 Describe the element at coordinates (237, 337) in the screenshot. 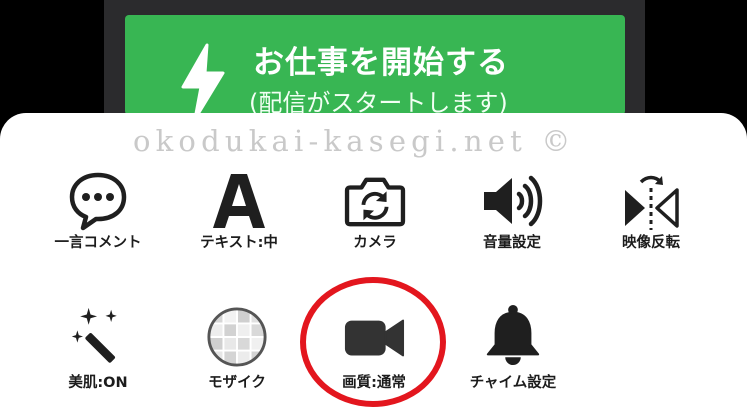

I see `mosaic-icon` at that location.